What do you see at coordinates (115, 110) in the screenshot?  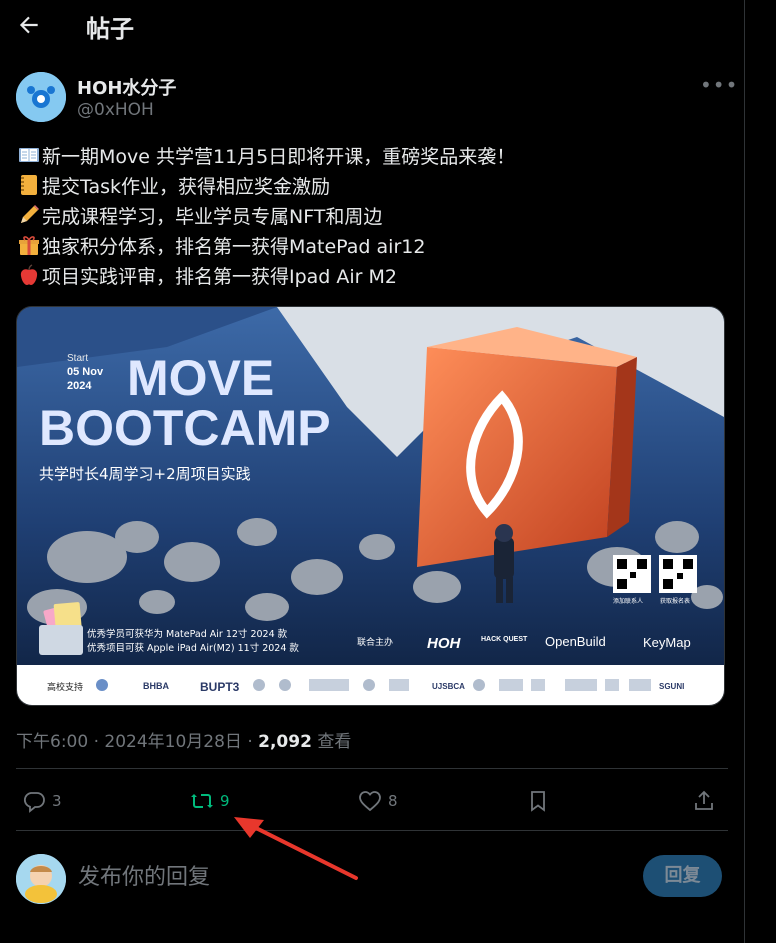 I see `author-handle: @0xHOH` at bounding box center [115, 110].